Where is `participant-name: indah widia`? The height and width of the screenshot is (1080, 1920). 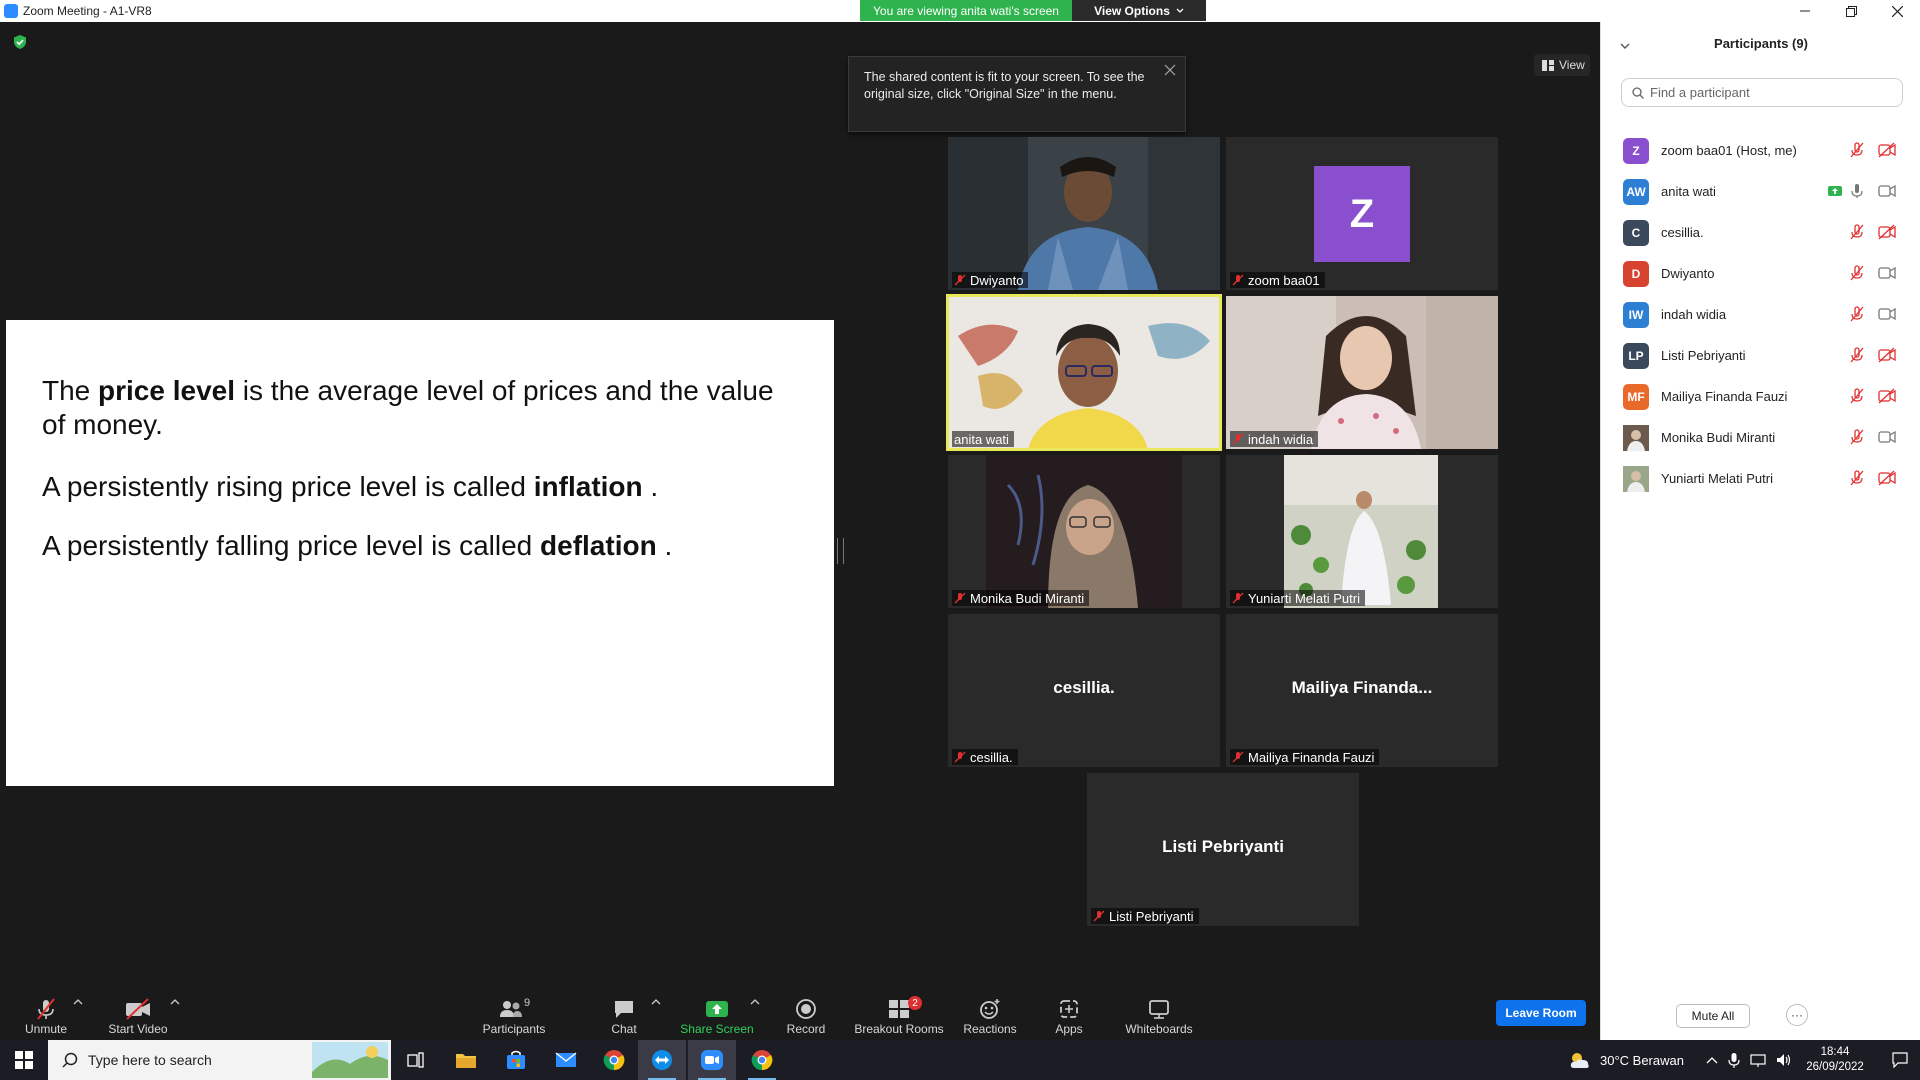 participant-name: indah widia is located at coordinates (1694, 314).